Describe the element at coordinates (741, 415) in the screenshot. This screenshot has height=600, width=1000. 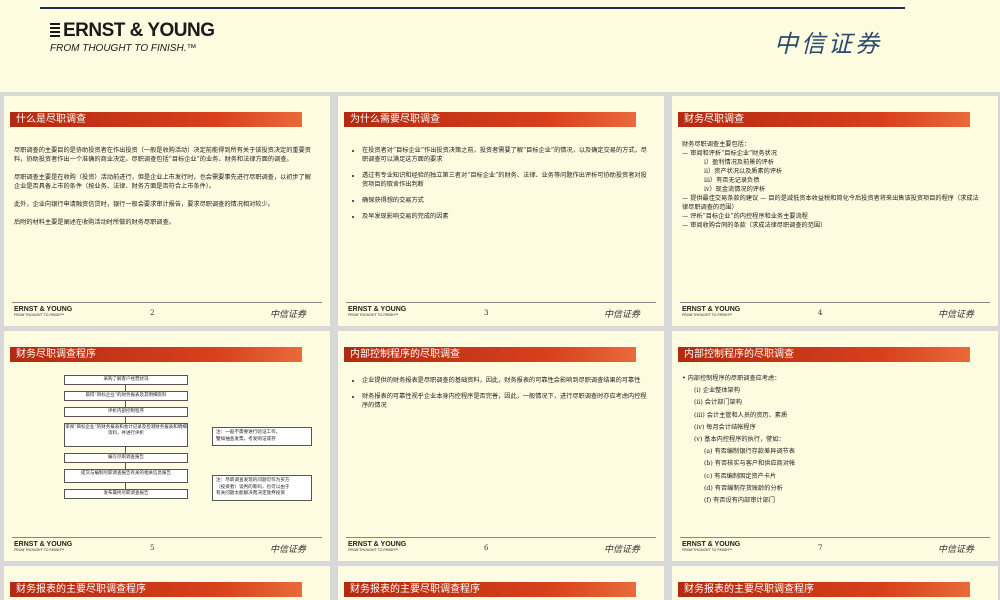
I see `text-line: (iii) 会计主管和人员的资历、素质` at that location.